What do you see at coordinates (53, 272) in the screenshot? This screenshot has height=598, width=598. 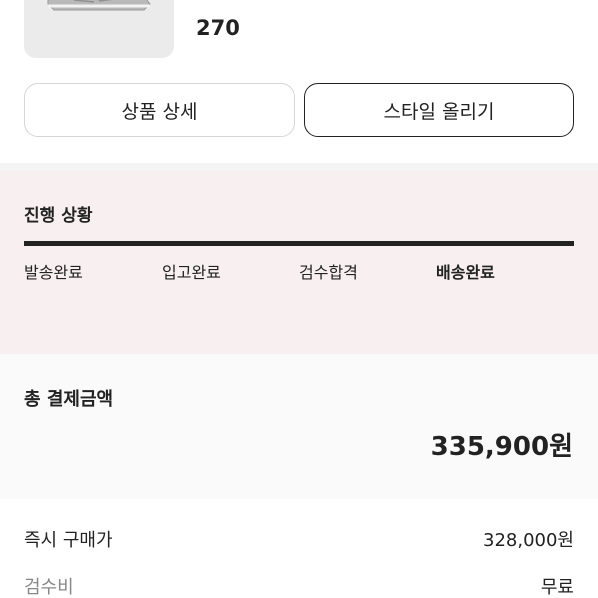 I see `progress-step-shipped: 발송완료` at bounding box center [53, 272].